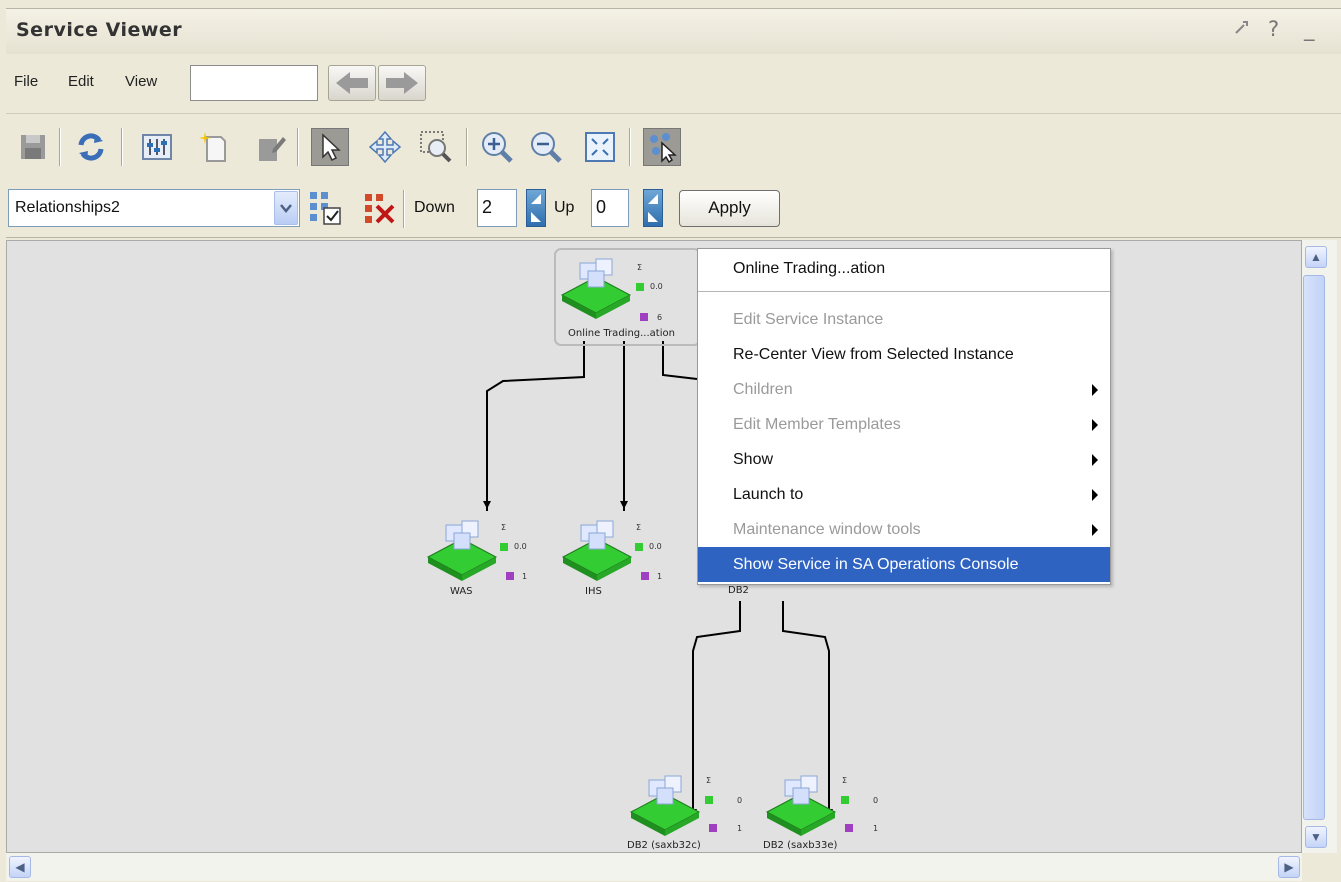 The width and height of the screenshot is (1341, 882). Describe the element at coordinates (379, 208) in the screenshot. I see `clear-filter-icon` at that location.